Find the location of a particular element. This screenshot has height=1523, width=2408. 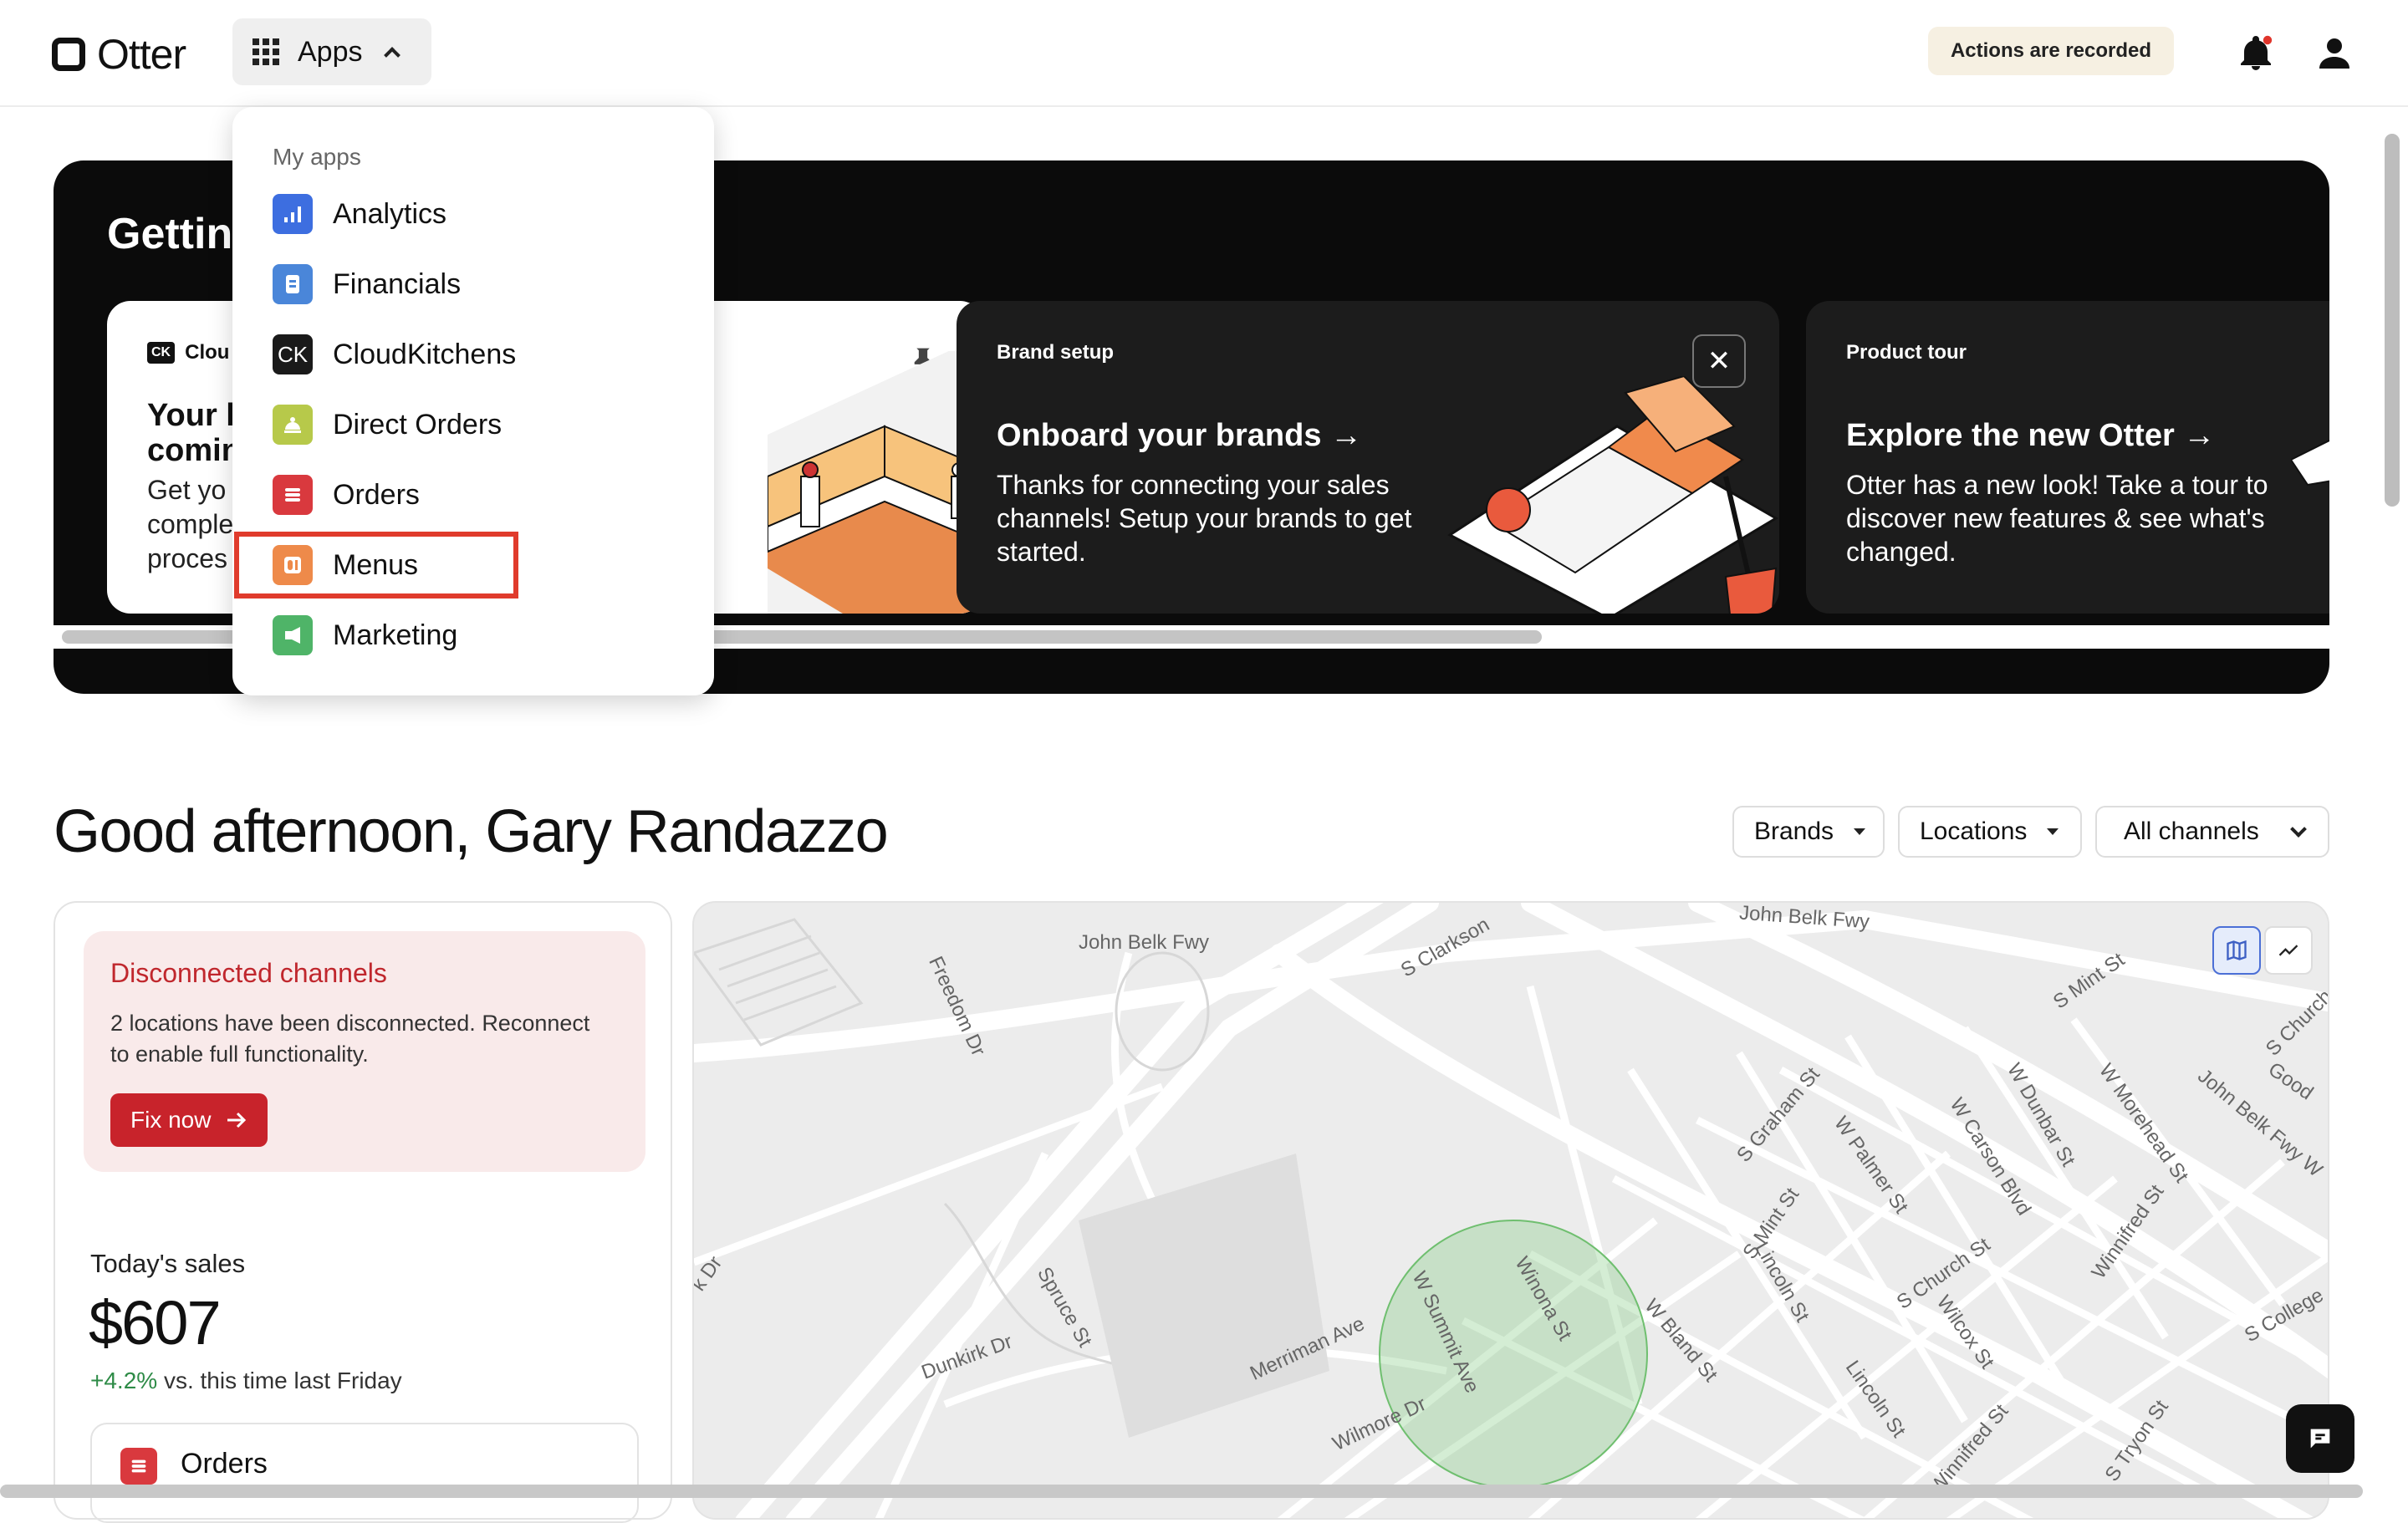

card-body-line: proces is located at coordinates (187, 558).